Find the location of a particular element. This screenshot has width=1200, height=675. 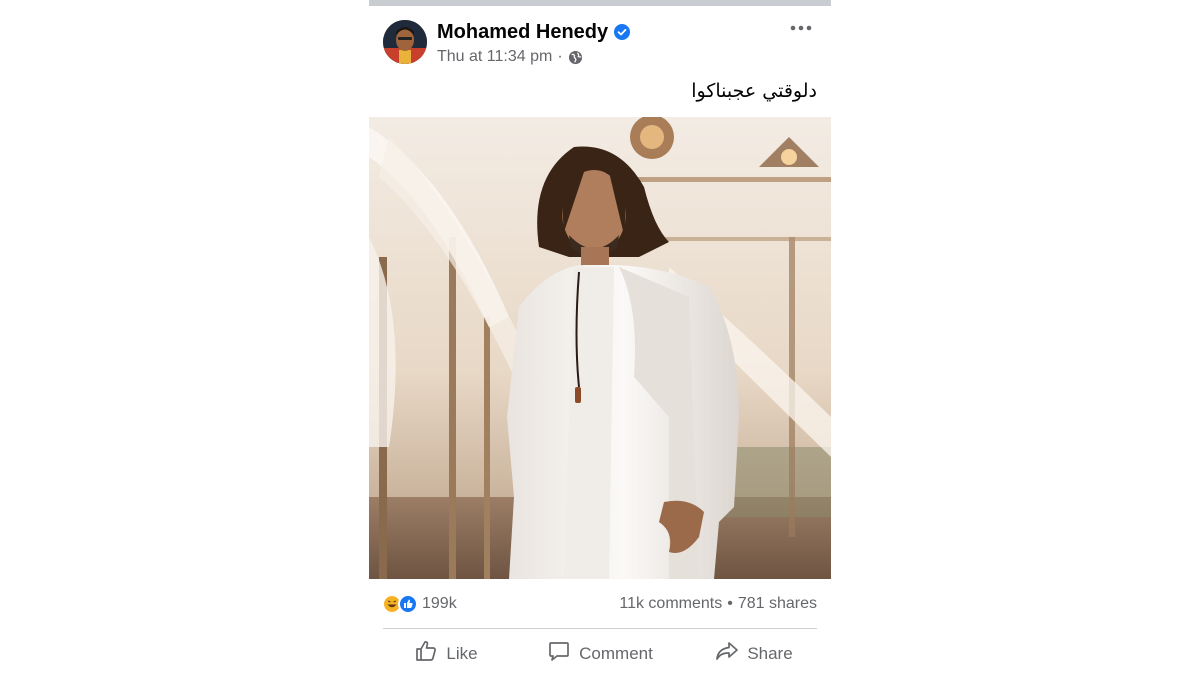

speech-bubble-icon is located at coordinates (559, 653).